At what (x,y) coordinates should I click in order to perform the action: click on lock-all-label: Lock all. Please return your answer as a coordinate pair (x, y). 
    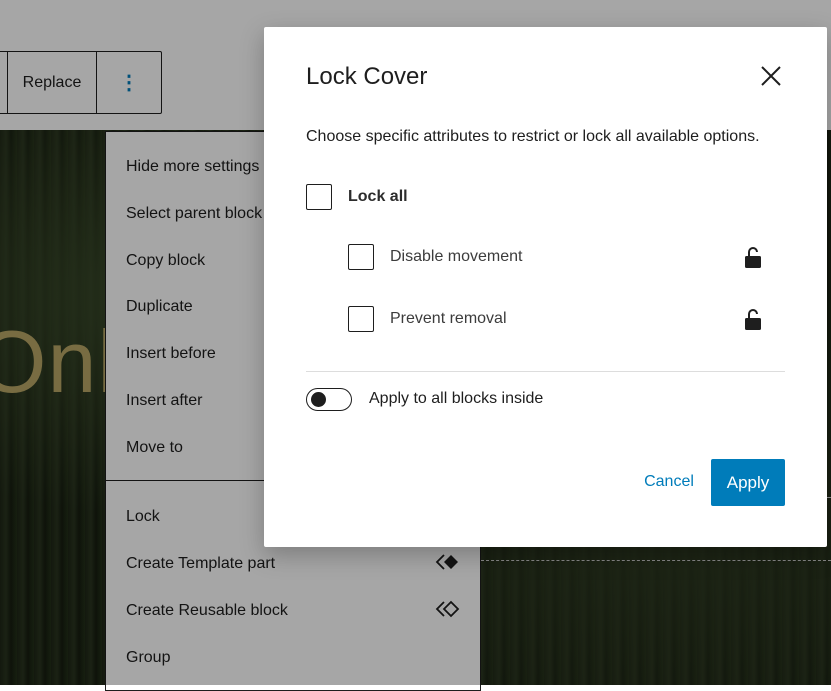
    Looking at the image, I should click on (378, 196).